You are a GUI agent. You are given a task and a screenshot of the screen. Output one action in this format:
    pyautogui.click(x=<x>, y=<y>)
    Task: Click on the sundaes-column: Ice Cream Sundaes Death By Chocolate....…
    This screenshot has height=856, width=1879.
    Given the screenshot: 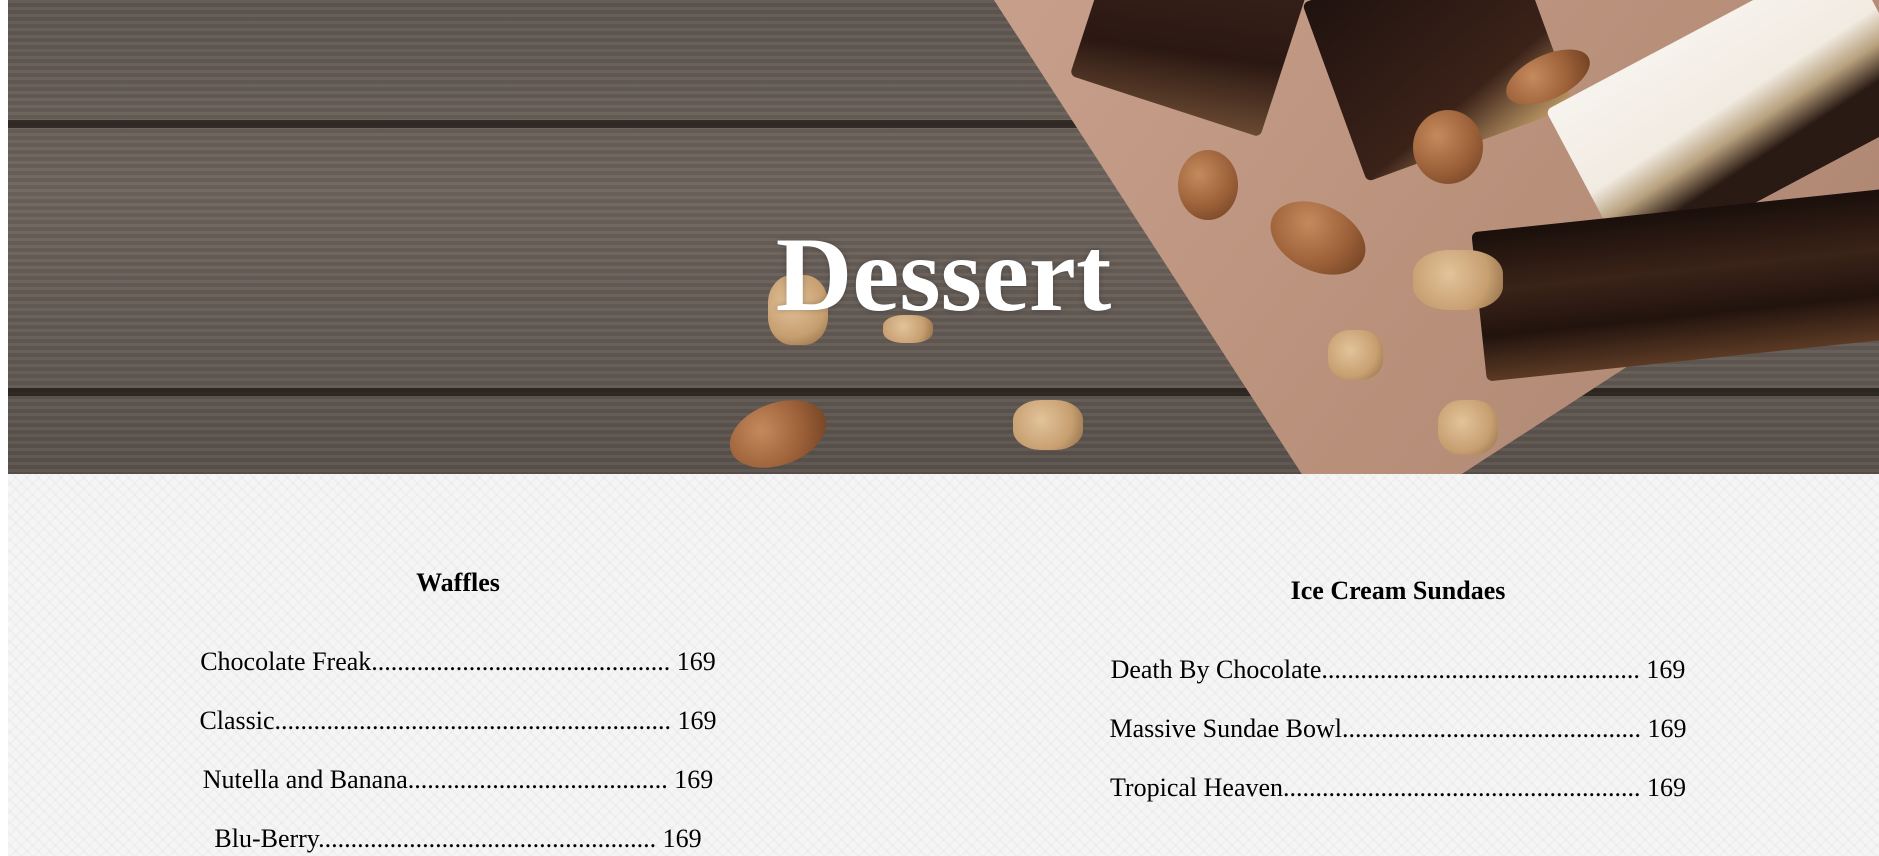 What is the action you would take?
    pyautogui.click(x=1398, y=706)
    